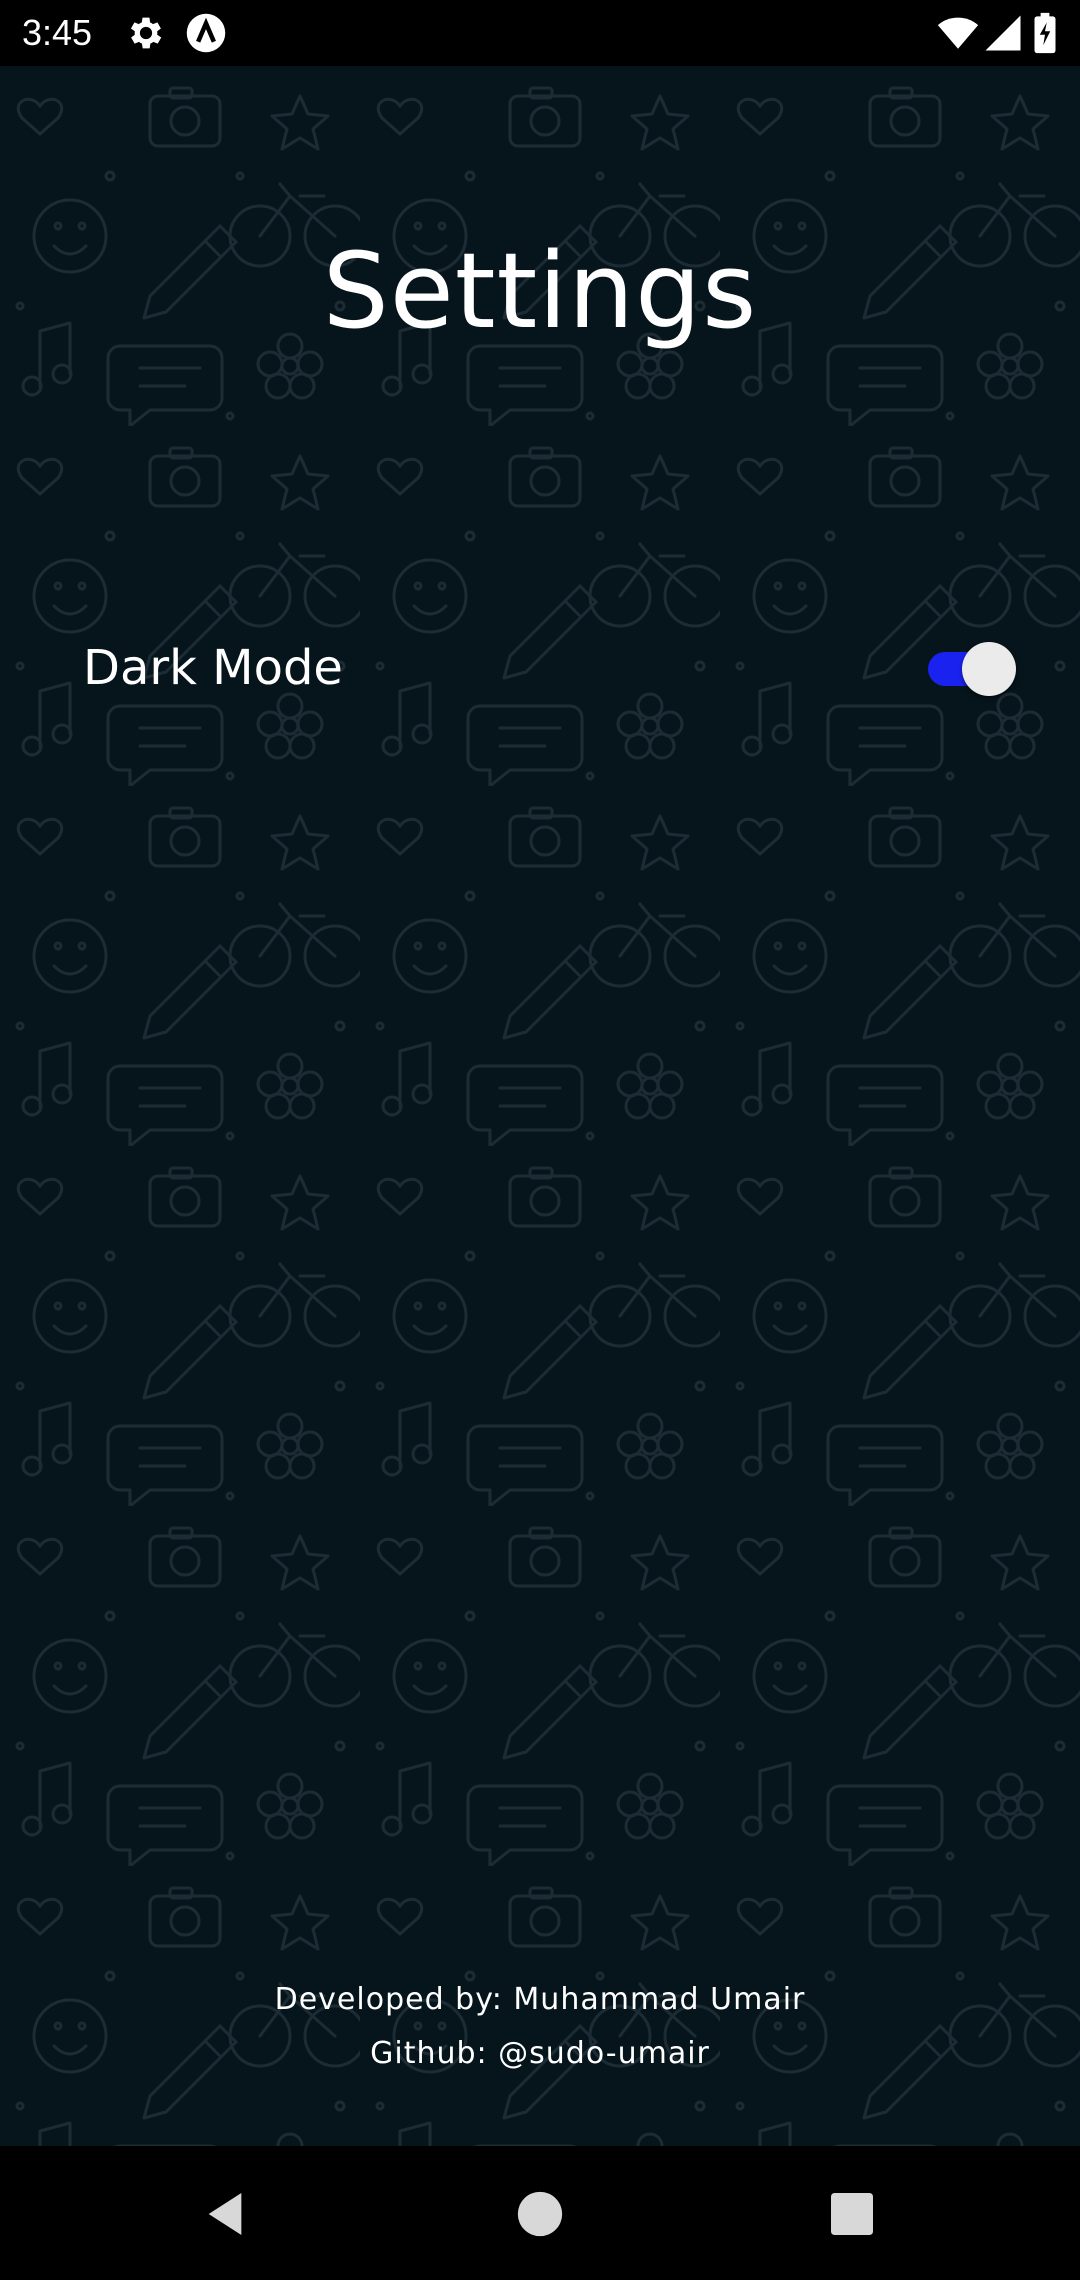 The width and height of the screenshot is (1080, 2280). What do you see at coordinates (146, 33) in the screenshot?
I see `settings-gear-icon` at bounding box center [146, 33].